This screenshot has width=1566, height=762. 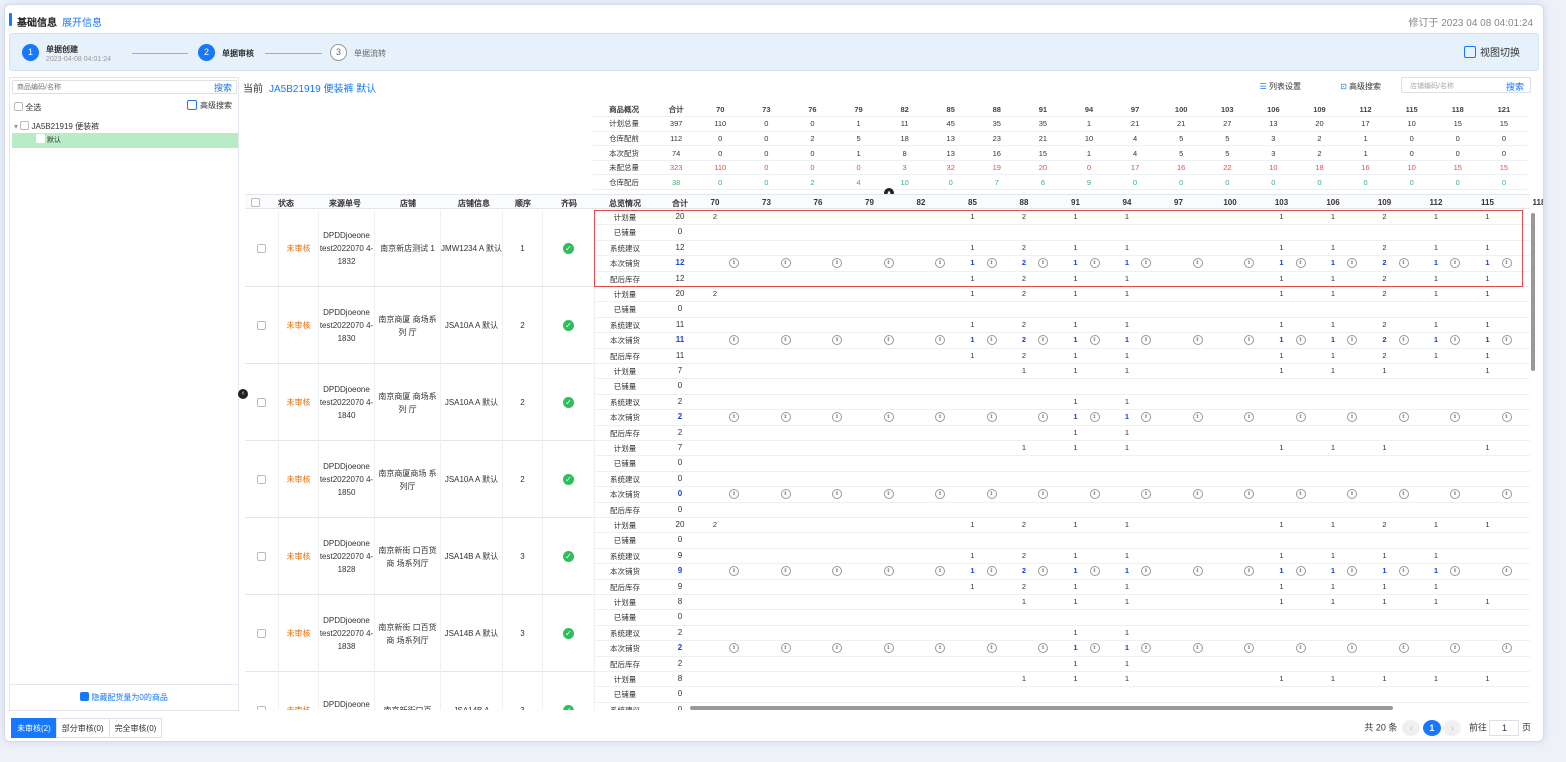 What do you see at coordinates (82, 21) in the screenshot?
I see `expand-info-link: 展开信息` at bounding box center [82, 21].